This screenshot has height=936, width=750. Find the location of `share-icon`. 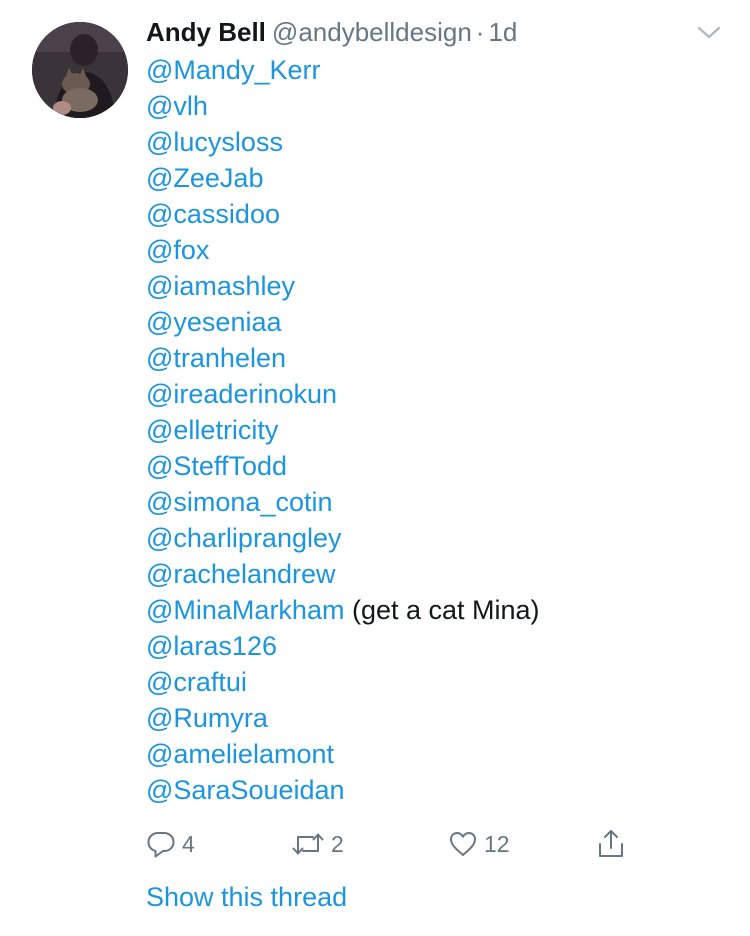

share-icon is located at coordinates (611, 843).